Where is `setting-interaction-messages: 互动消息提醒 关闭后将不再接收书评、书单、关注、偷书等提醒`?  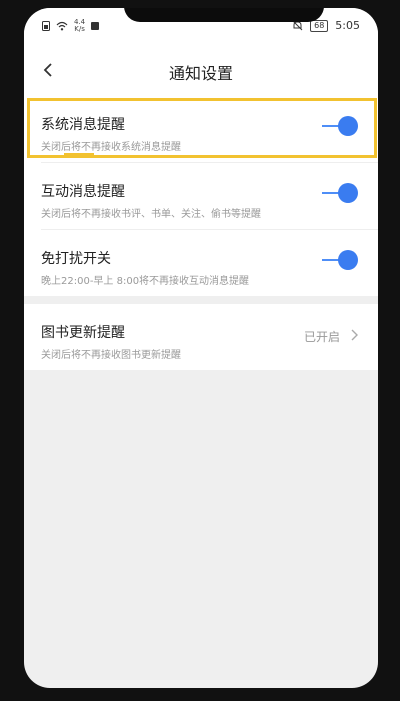 setting-interaction-messages: 互动消息提醒 关闭后将不再接收书评、书单、关注、偷书等提醒 is located at coordinates (201, 196).